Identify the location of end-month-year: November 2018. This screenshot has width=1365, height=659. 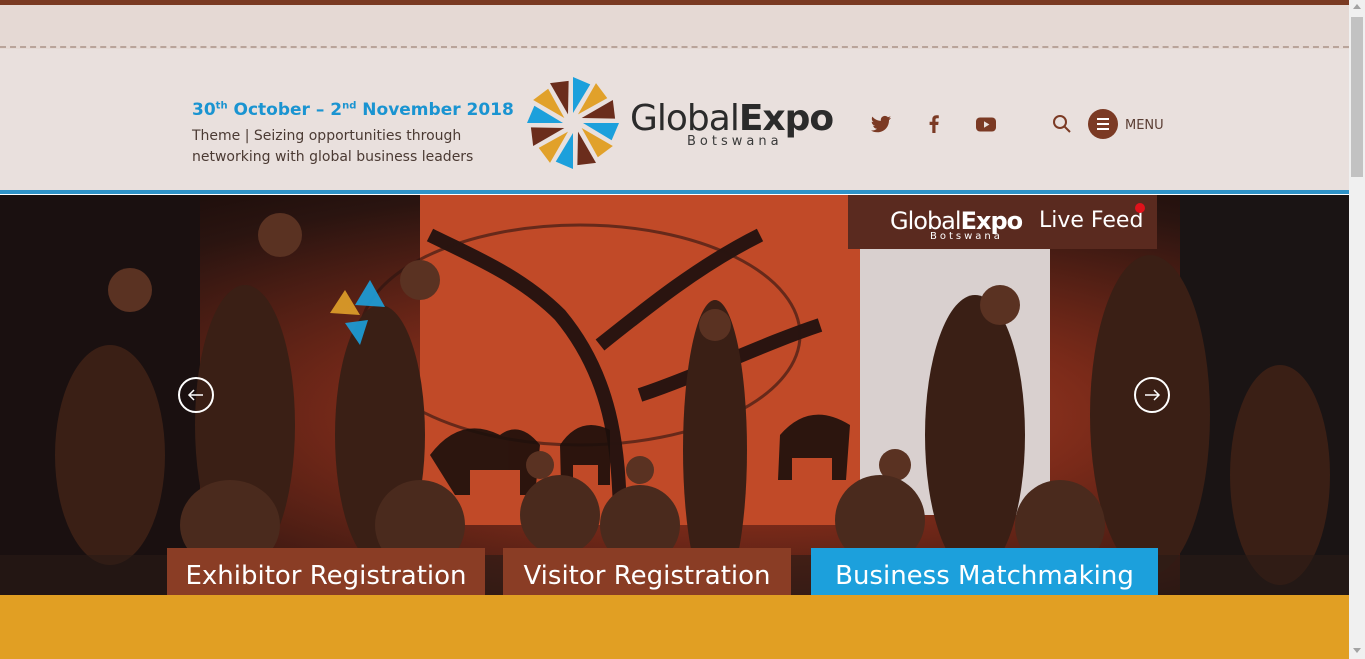
(435, 110).